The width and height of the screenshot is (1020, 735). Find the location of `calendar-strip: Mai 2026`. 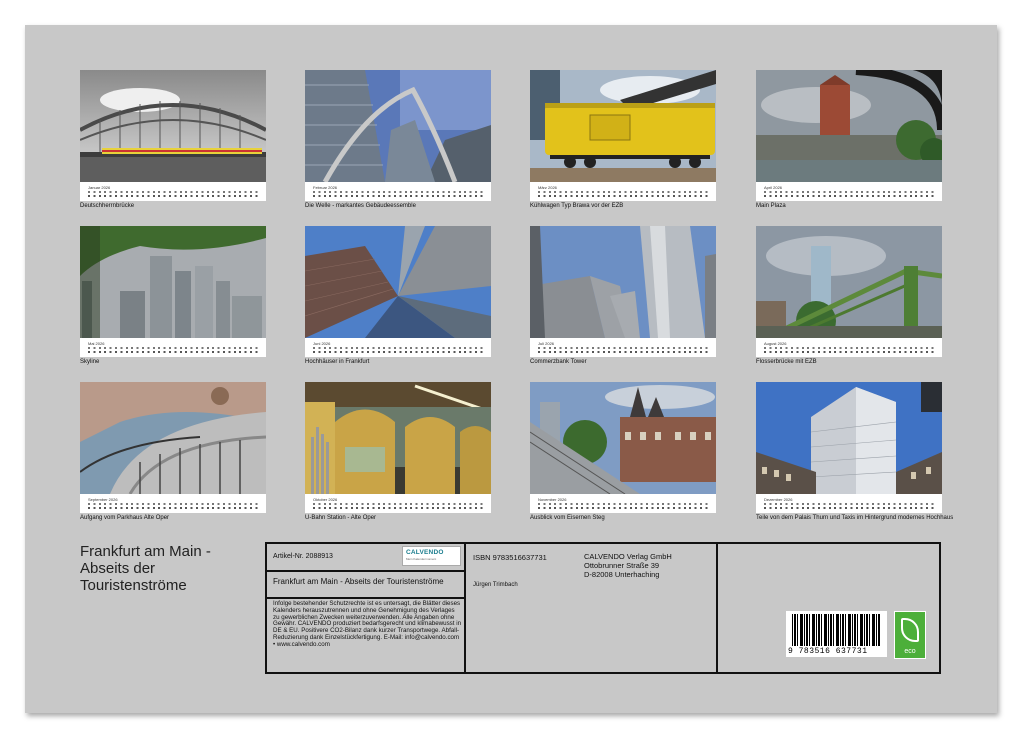

calendar-strip: Mai 2026 is located at coordinates (173, 347).